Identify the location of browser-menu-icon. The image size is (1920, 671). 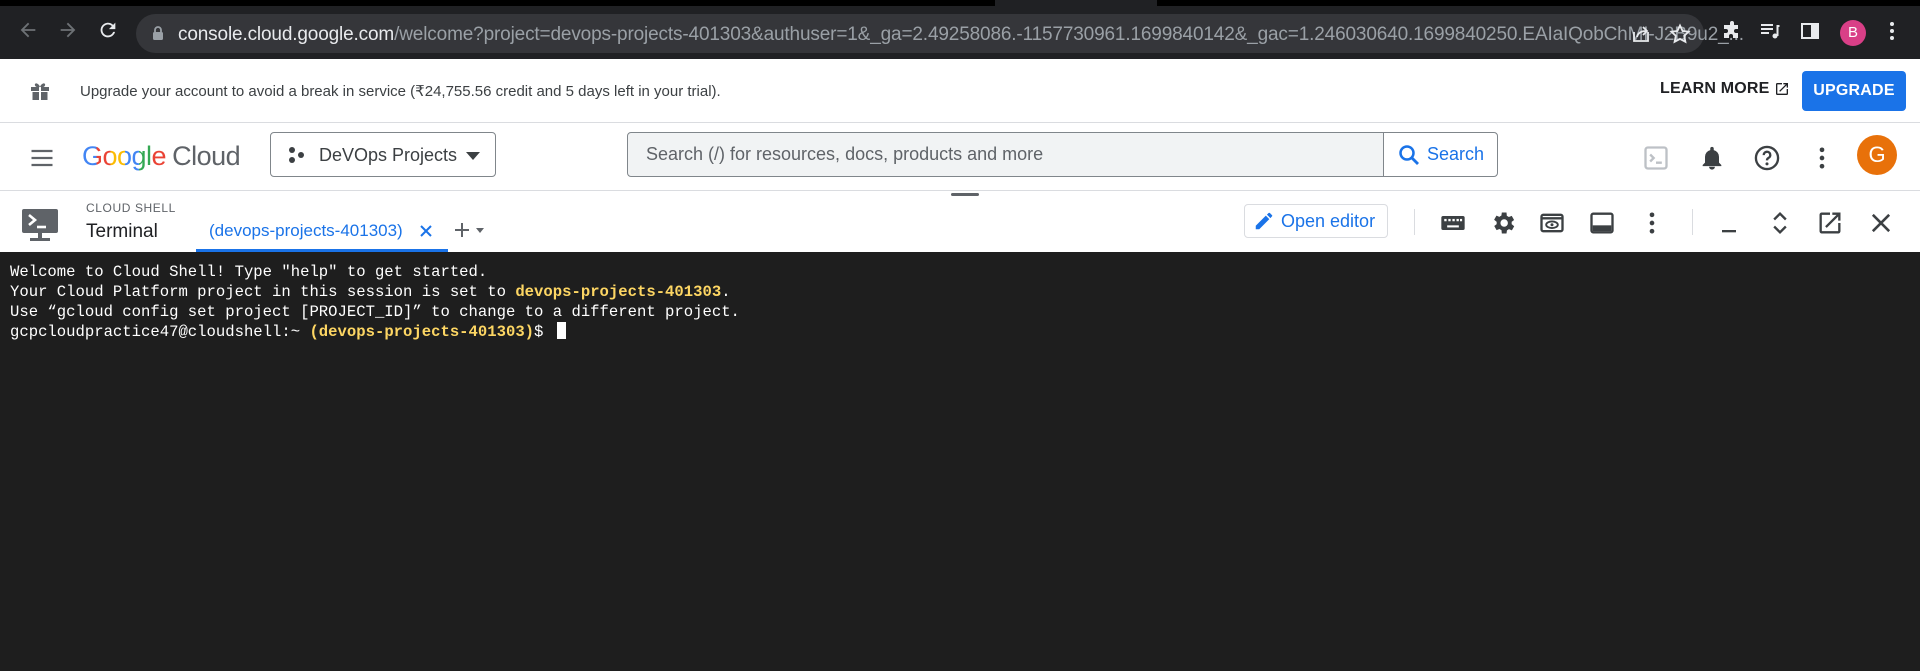
(1892, 31).